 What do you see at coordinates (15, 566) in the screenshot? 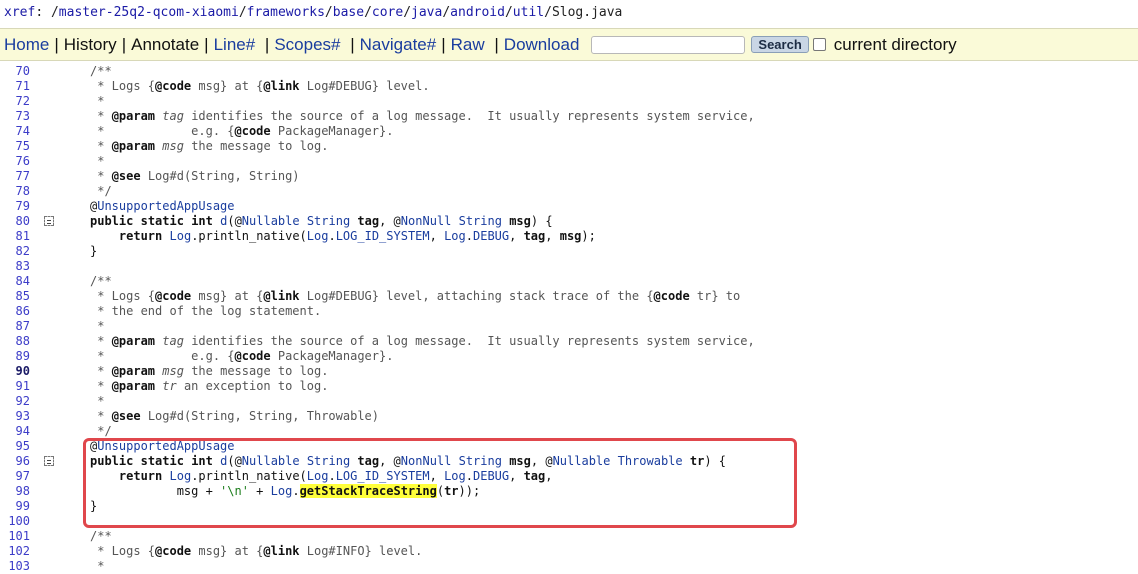
I see `line-number: 103` at bounding box center [15, 566].